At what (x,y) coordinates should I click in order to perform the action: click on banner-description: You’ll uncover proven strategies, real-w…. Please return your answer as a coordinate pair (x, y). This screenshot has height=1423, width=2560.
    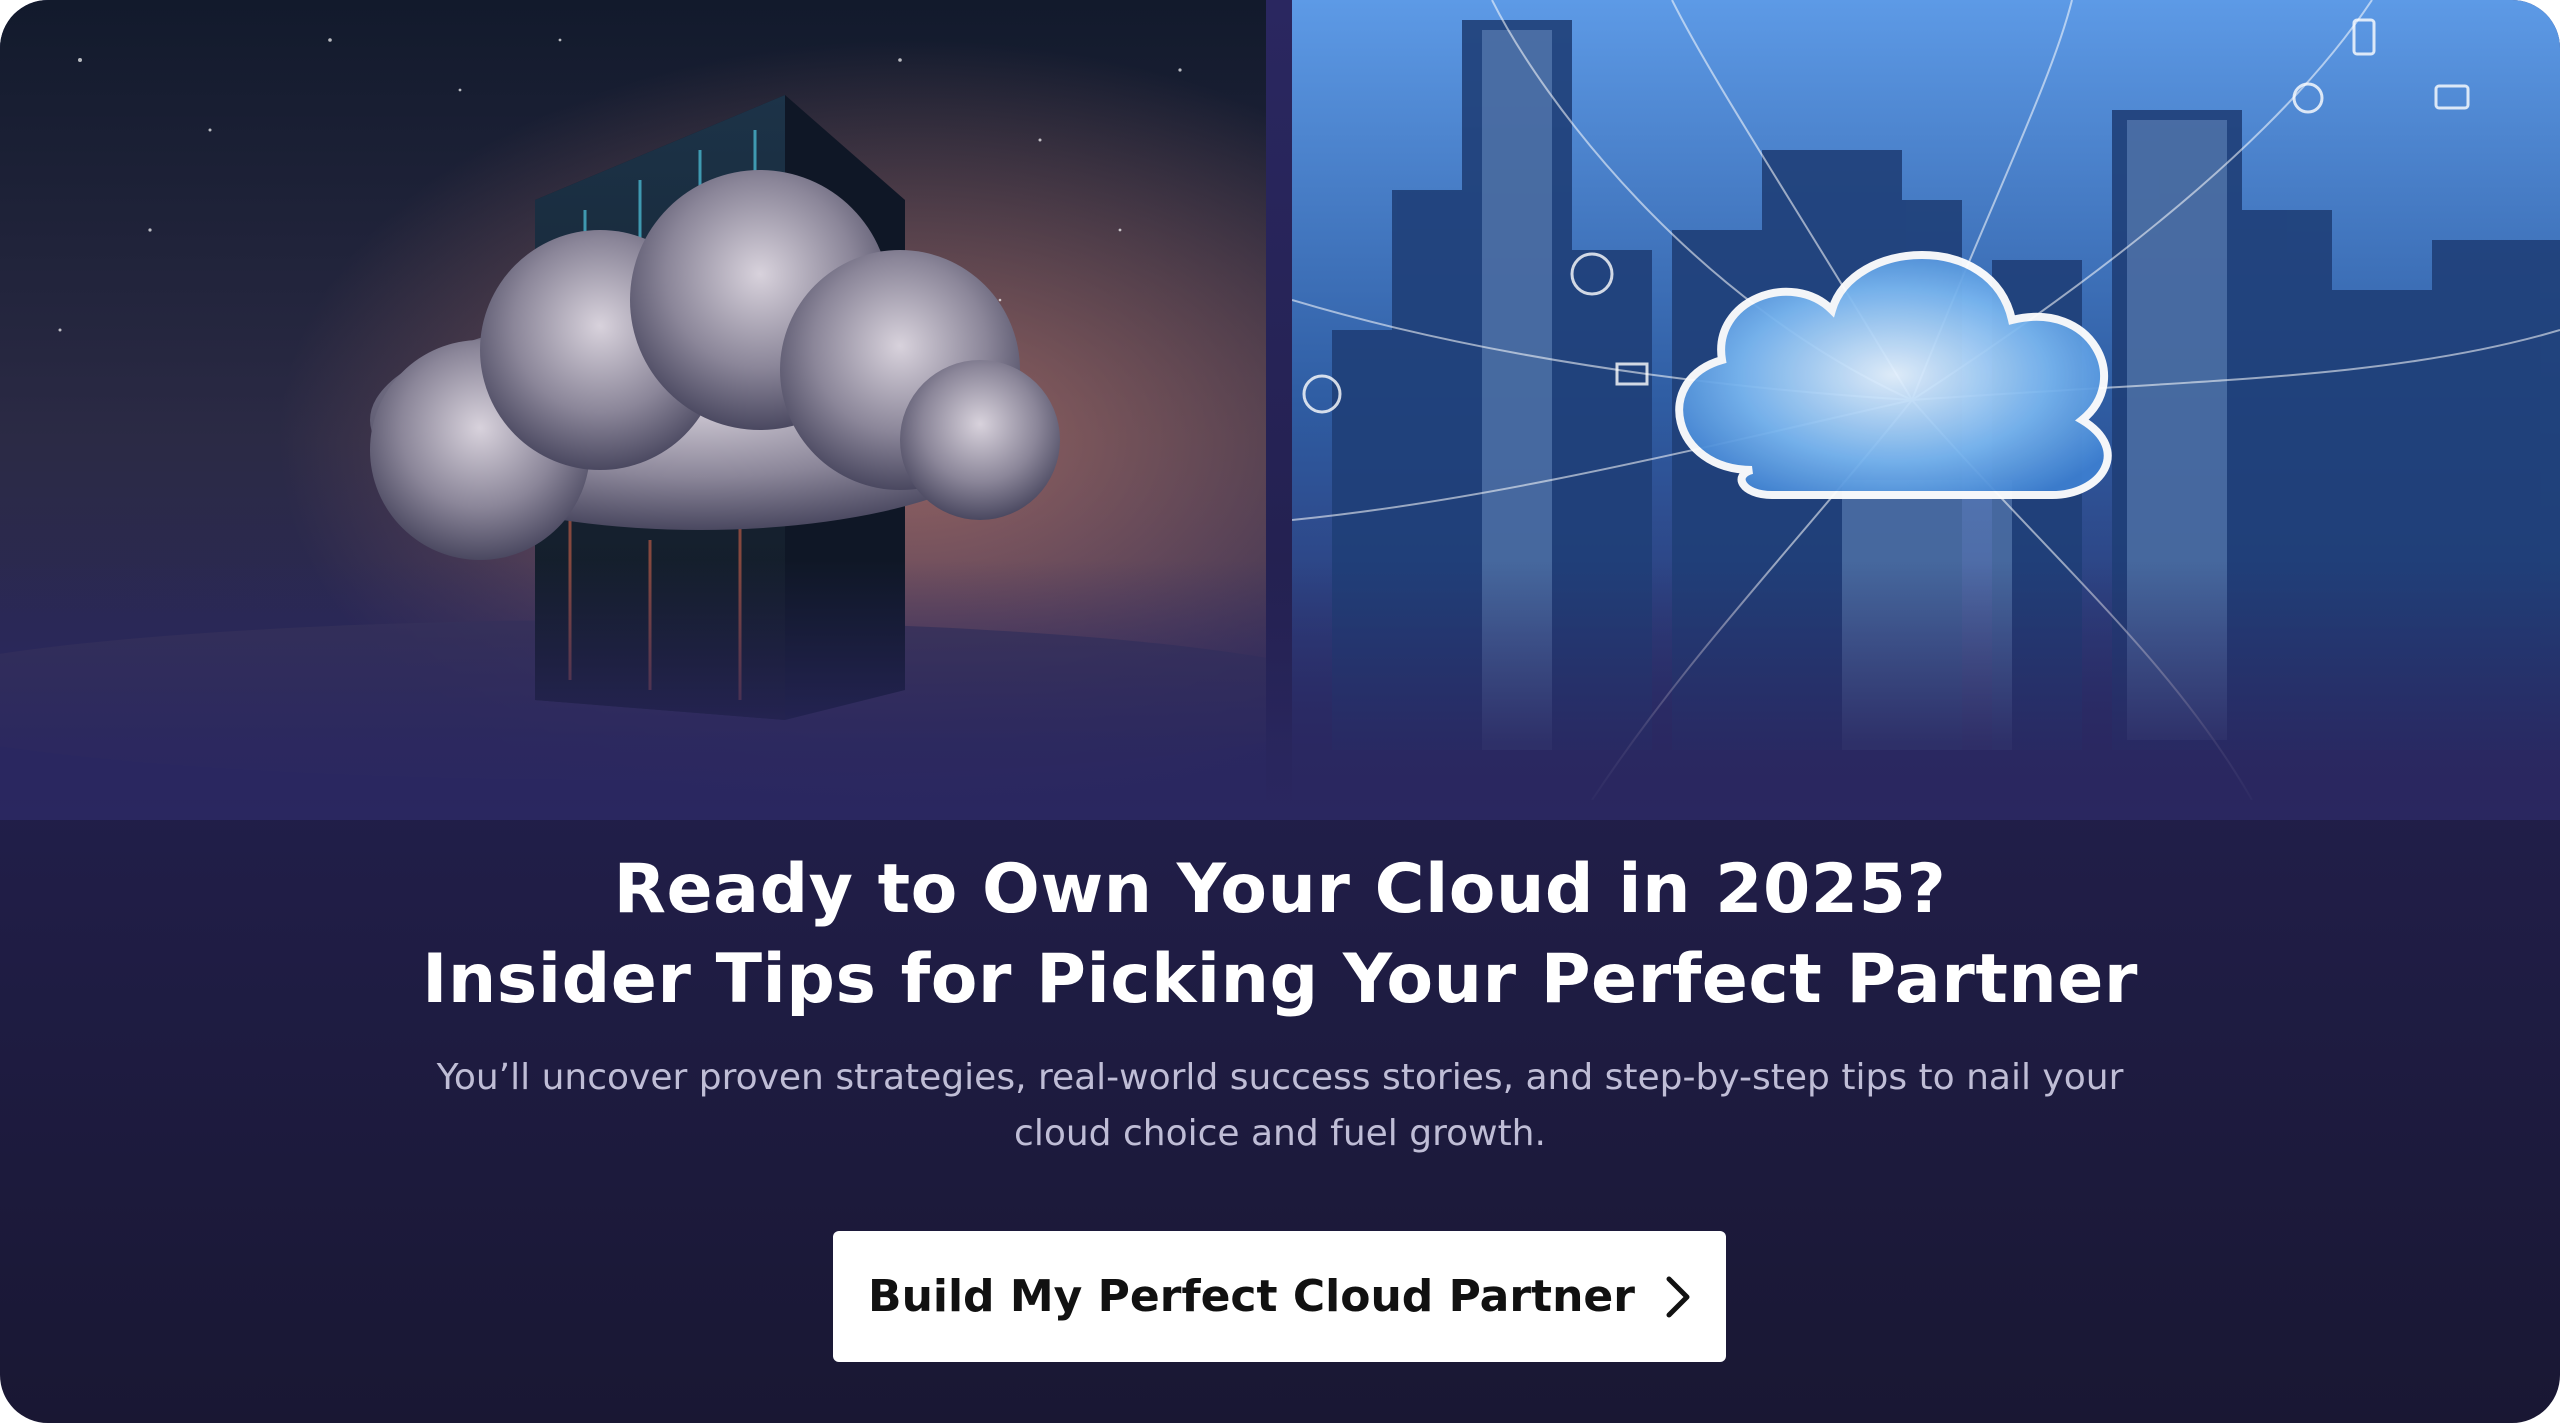
    Looking at the image, I should click on (1280, 1105).